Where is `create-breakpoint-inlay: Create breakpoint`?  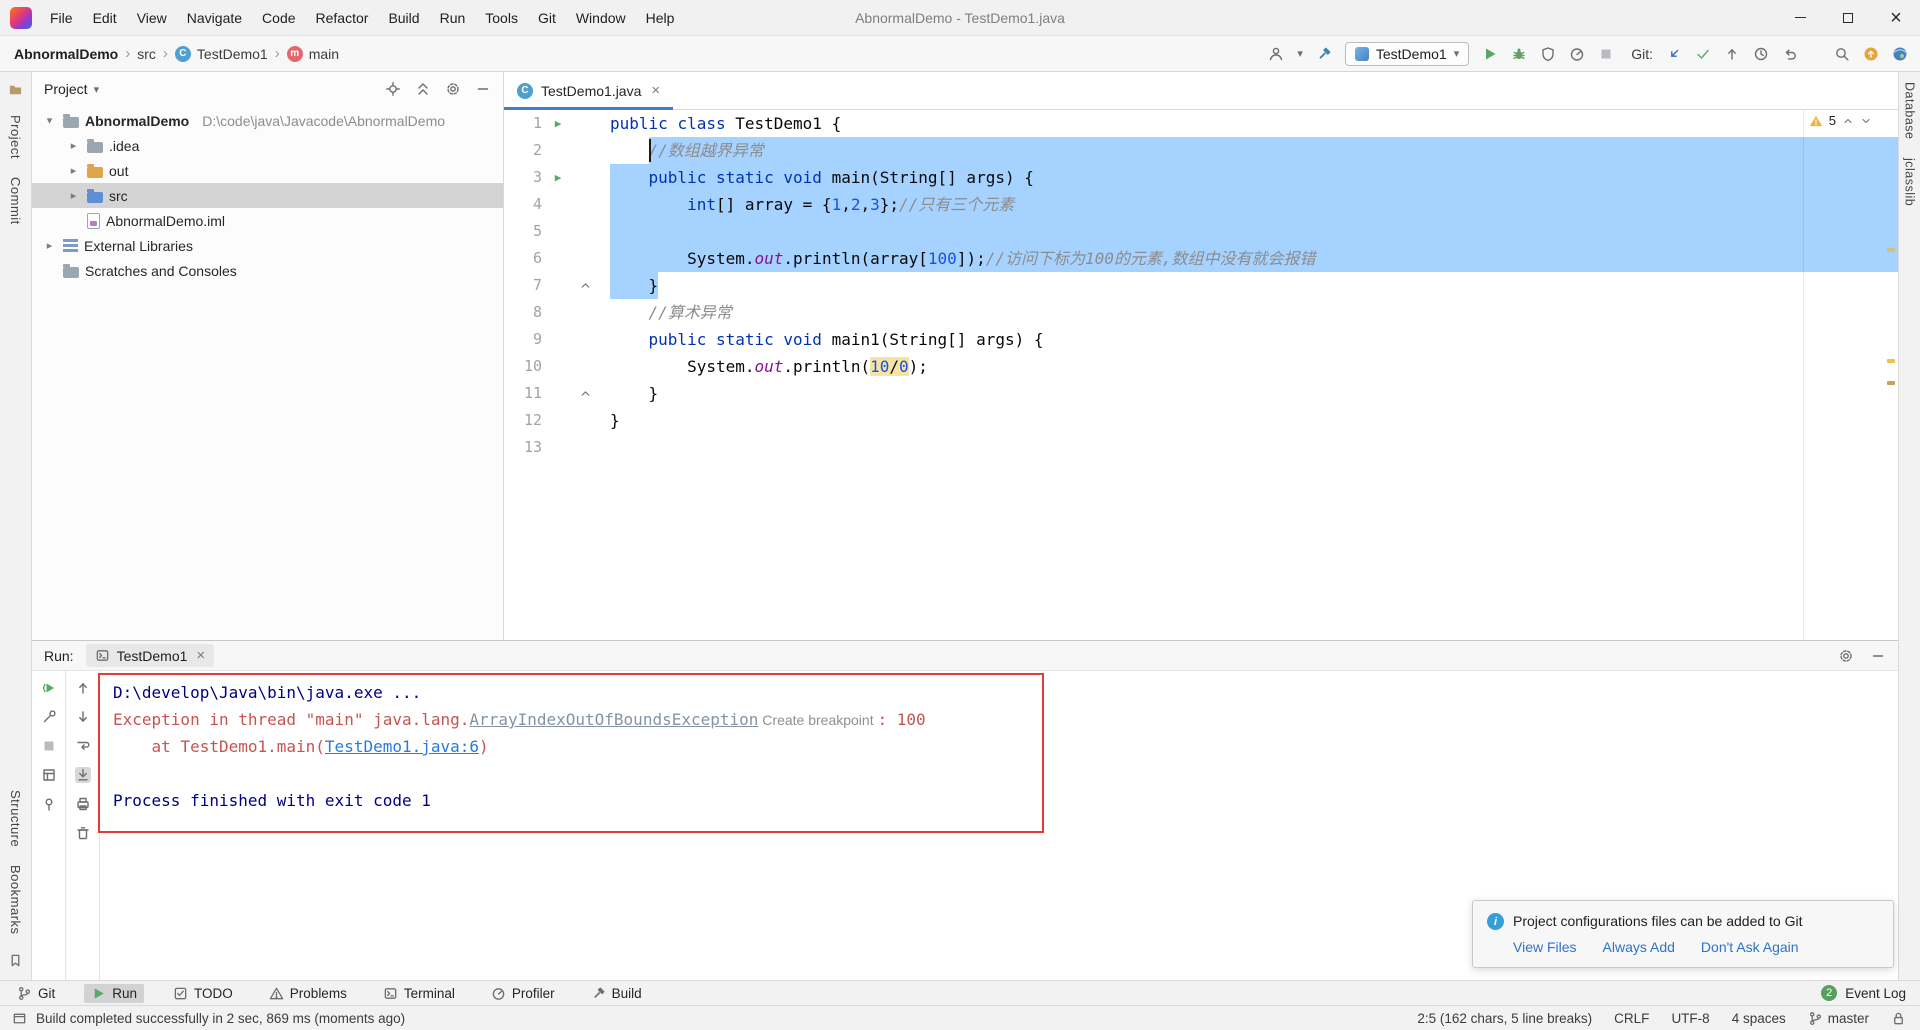
create-breakpoint-inlay: Create breakpoint is located at coordinates (817, 720).